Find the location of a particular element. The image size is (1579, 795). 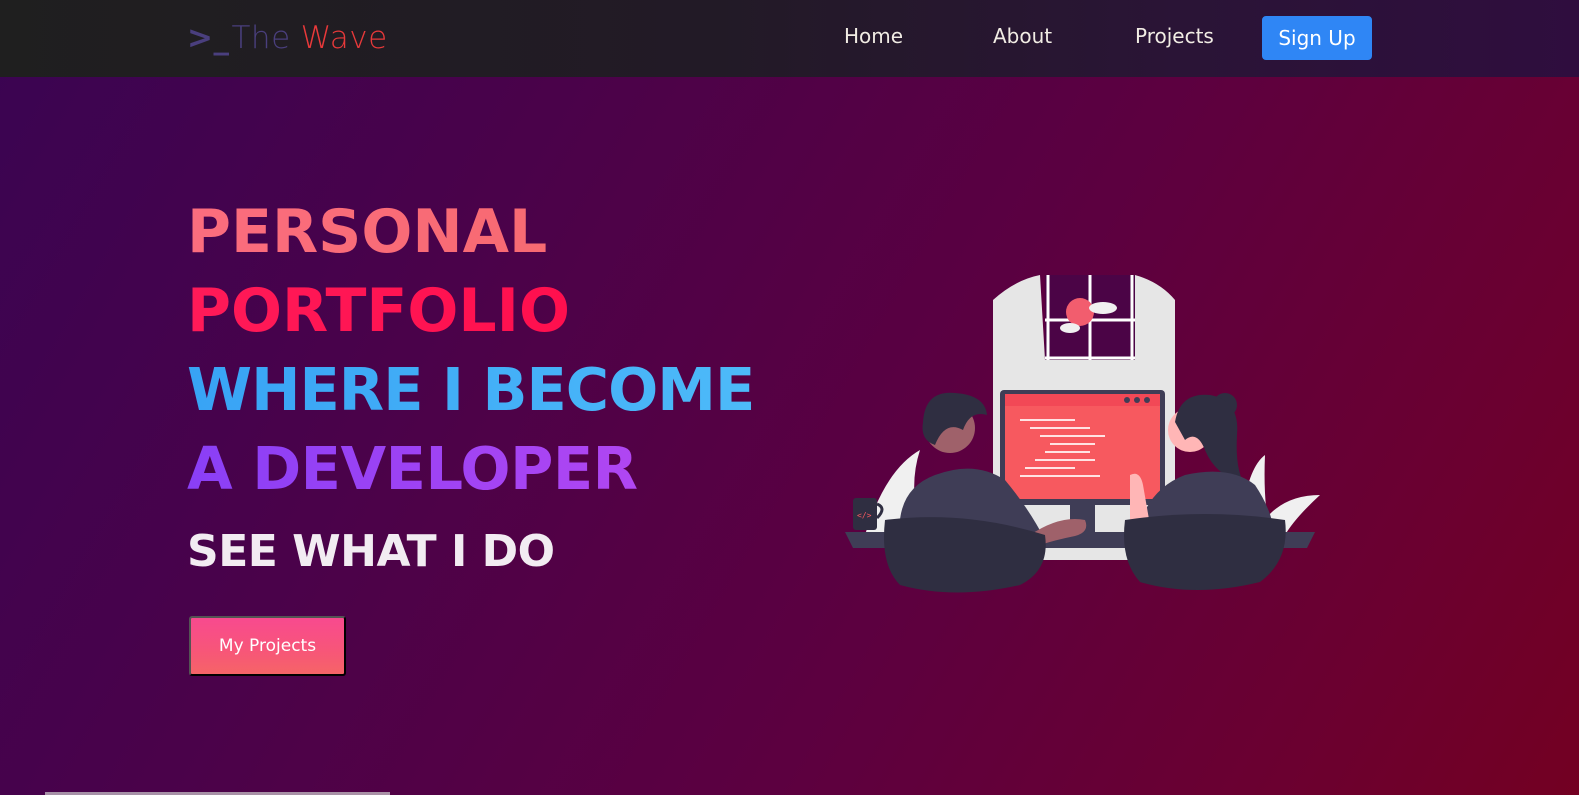

nav-link-about: About is located at coordinates (1022, 38).